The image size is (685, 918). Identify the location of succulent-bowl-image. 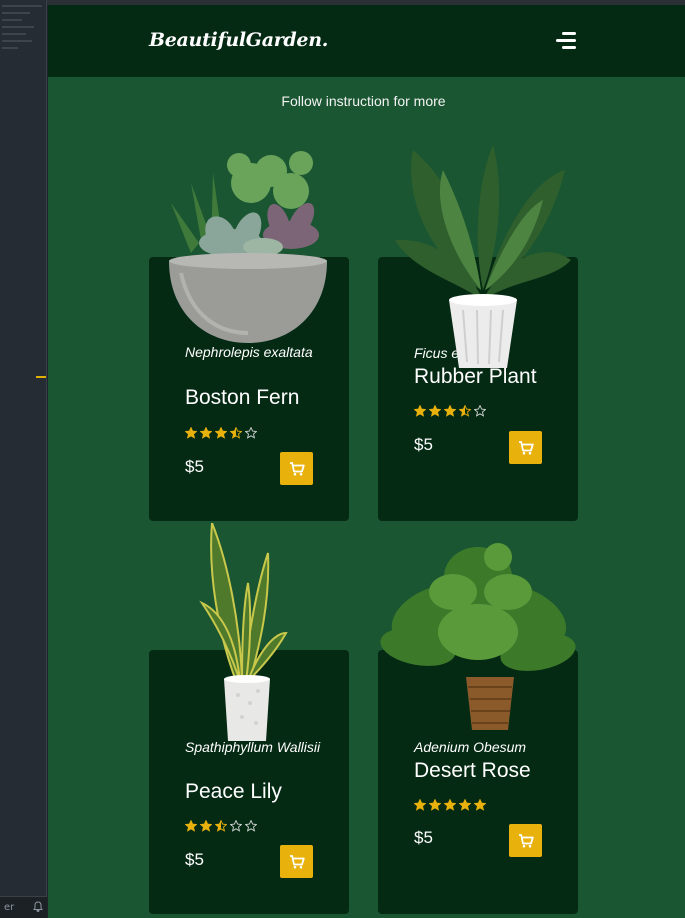
(248, 247).